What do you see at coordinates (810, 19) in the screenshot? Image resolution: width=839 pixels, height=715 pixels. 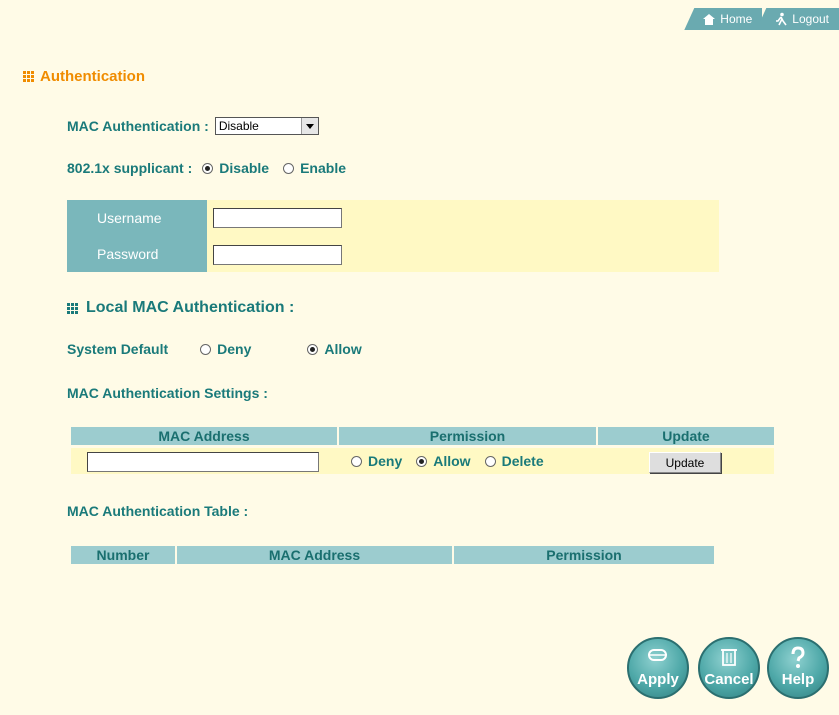 I see `logout-label: Logout` at bounding box center [810, 19].